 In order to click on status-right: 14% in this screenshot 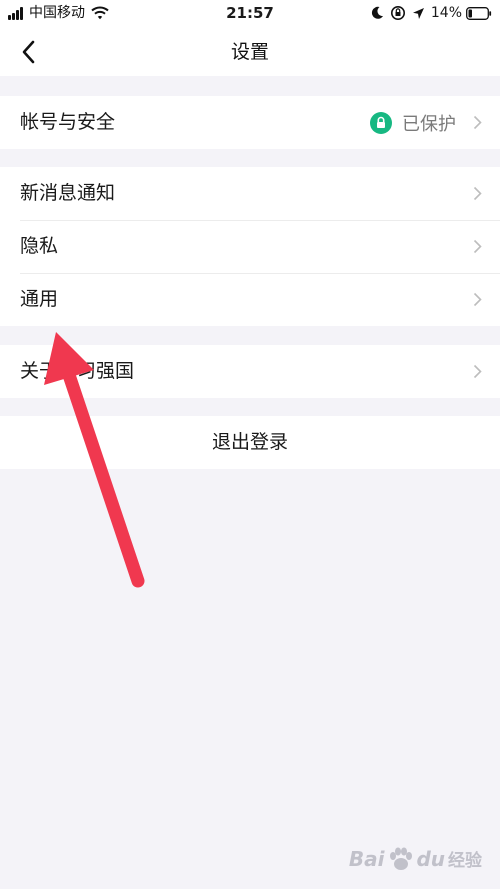, I will do `click(428, 13)`.